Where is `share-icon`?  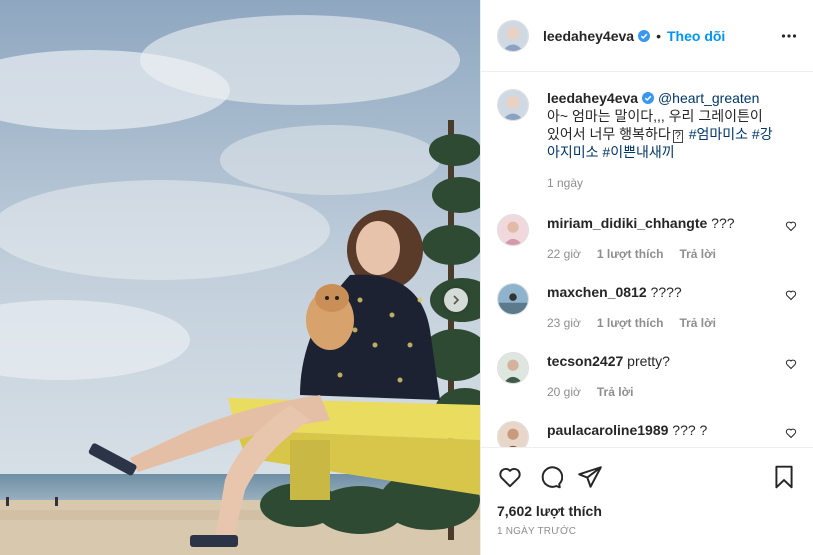 share-icon is located at coordinates (590, 477).